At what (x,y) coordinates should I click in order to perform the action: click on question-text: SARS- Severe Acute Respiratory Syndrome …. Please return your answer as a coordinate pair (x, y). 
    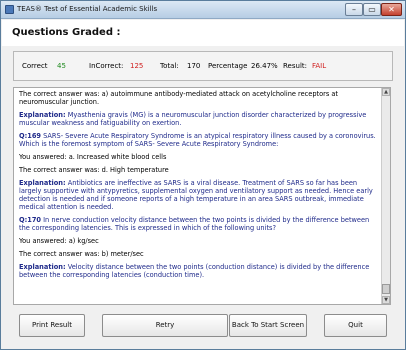
    Looking at the image, I should click on (197, 140).